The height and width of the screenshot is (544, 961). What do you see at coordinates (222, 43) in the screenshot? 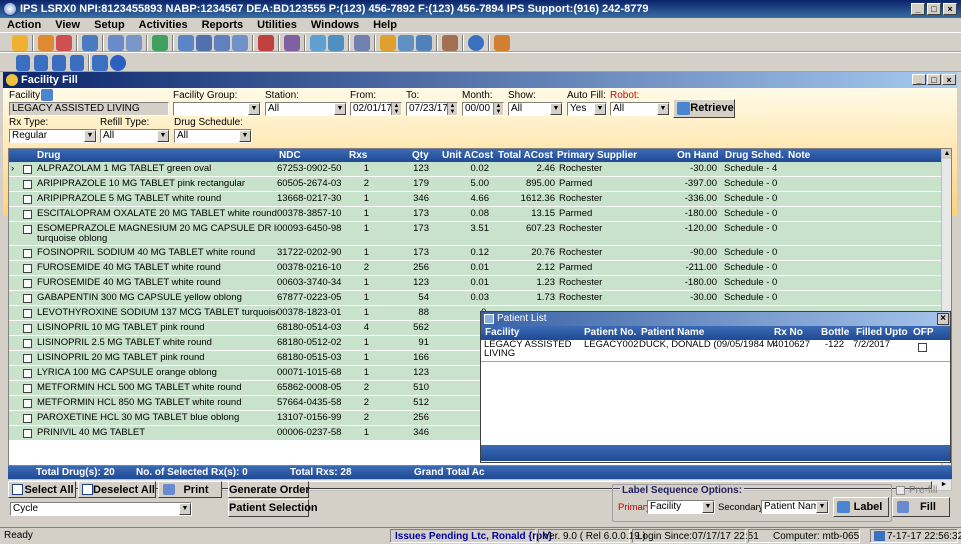
I see `batch-icon` at bounding box center [222, 43].